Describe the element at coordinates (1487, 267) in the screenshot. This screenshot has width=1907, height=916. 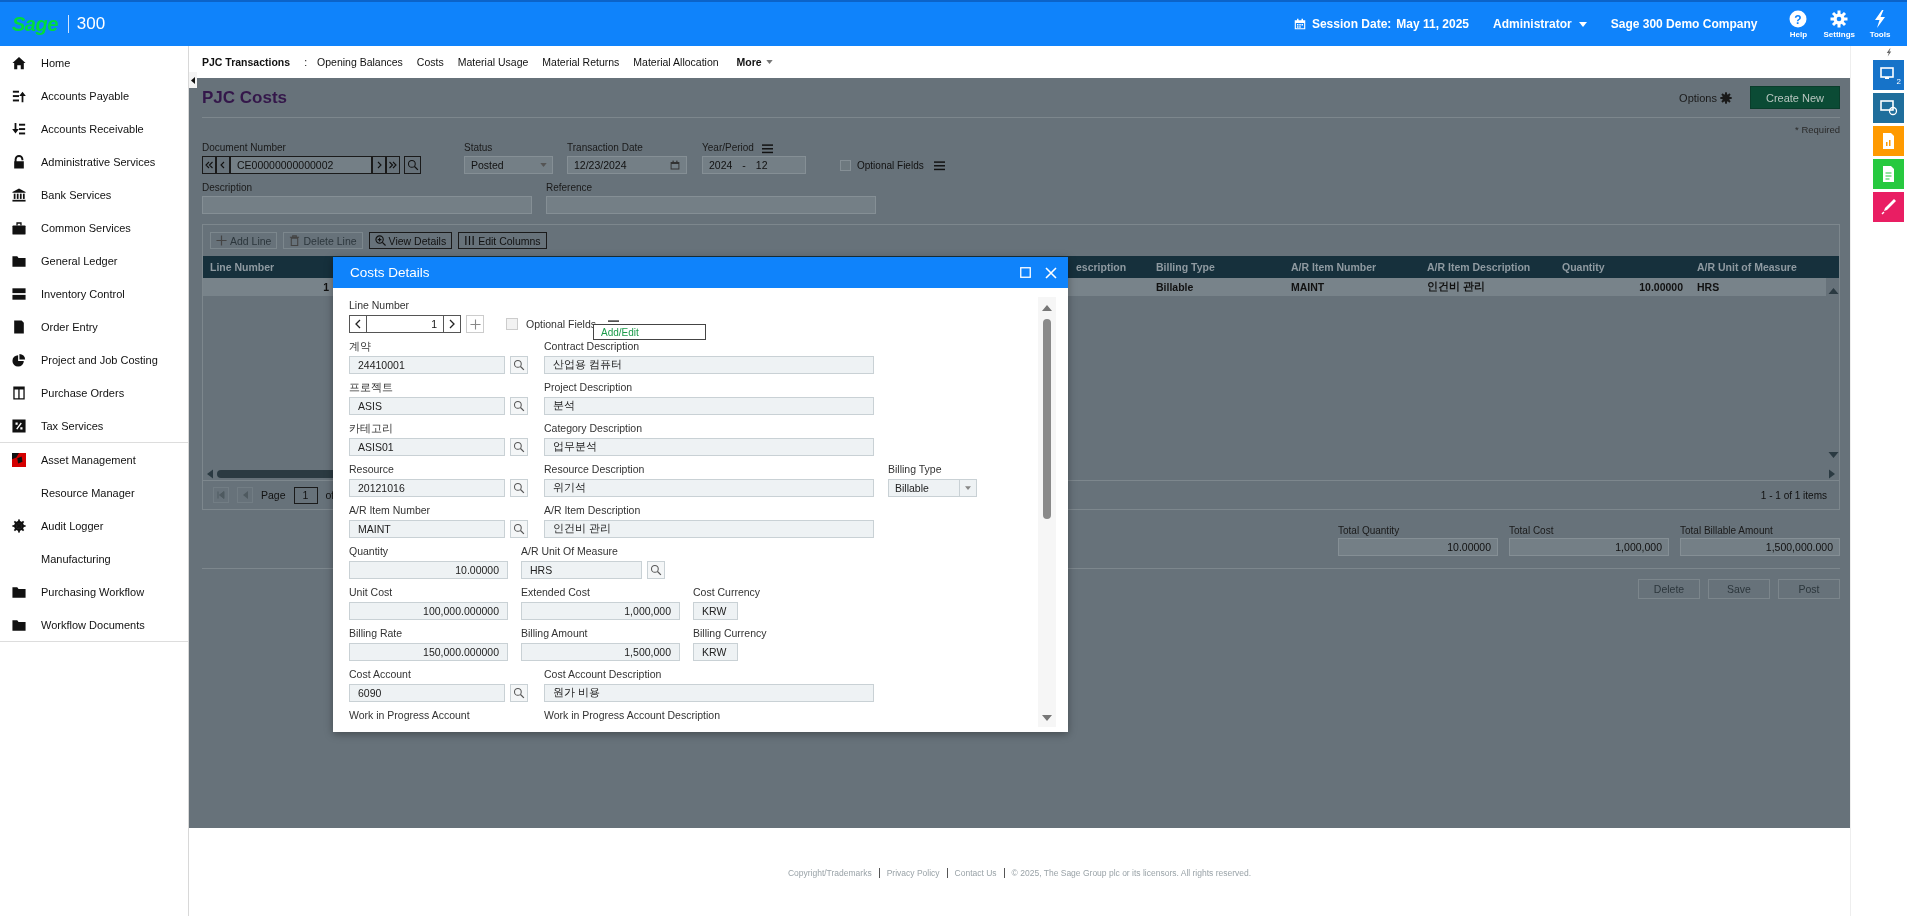
I see `column-header: A/R Item Description` at that location.